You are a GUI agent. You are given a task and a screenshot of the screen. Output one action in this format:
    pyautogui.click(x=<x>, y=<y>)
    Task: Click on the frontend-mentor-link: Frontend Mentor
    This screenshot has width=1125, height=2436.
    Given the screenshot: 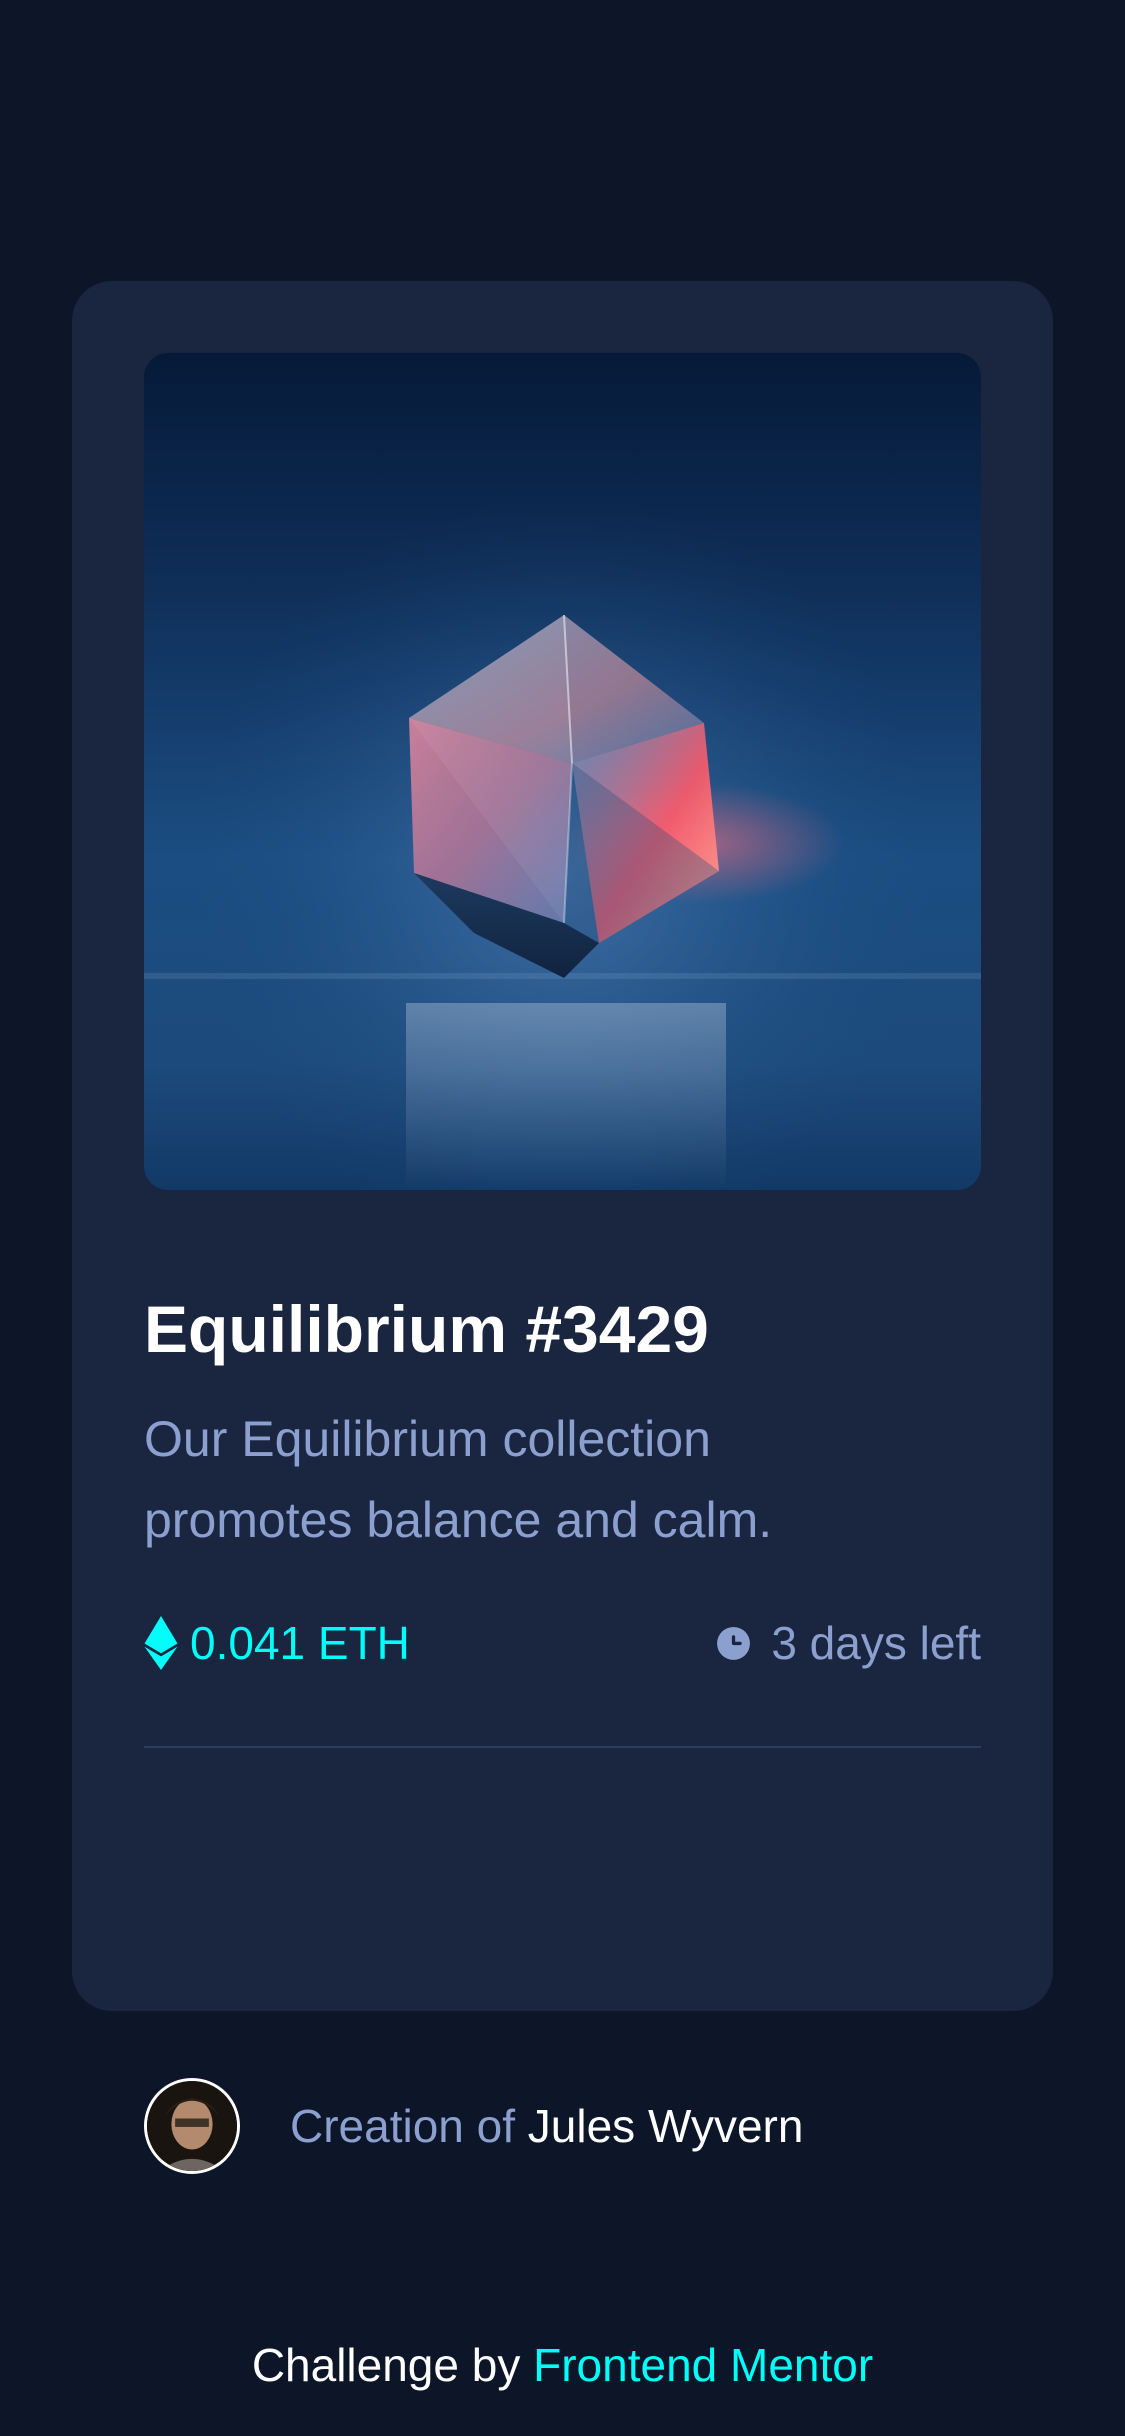 What is the action you would take?
    pyautogui.click(x=703, y=2365)
    